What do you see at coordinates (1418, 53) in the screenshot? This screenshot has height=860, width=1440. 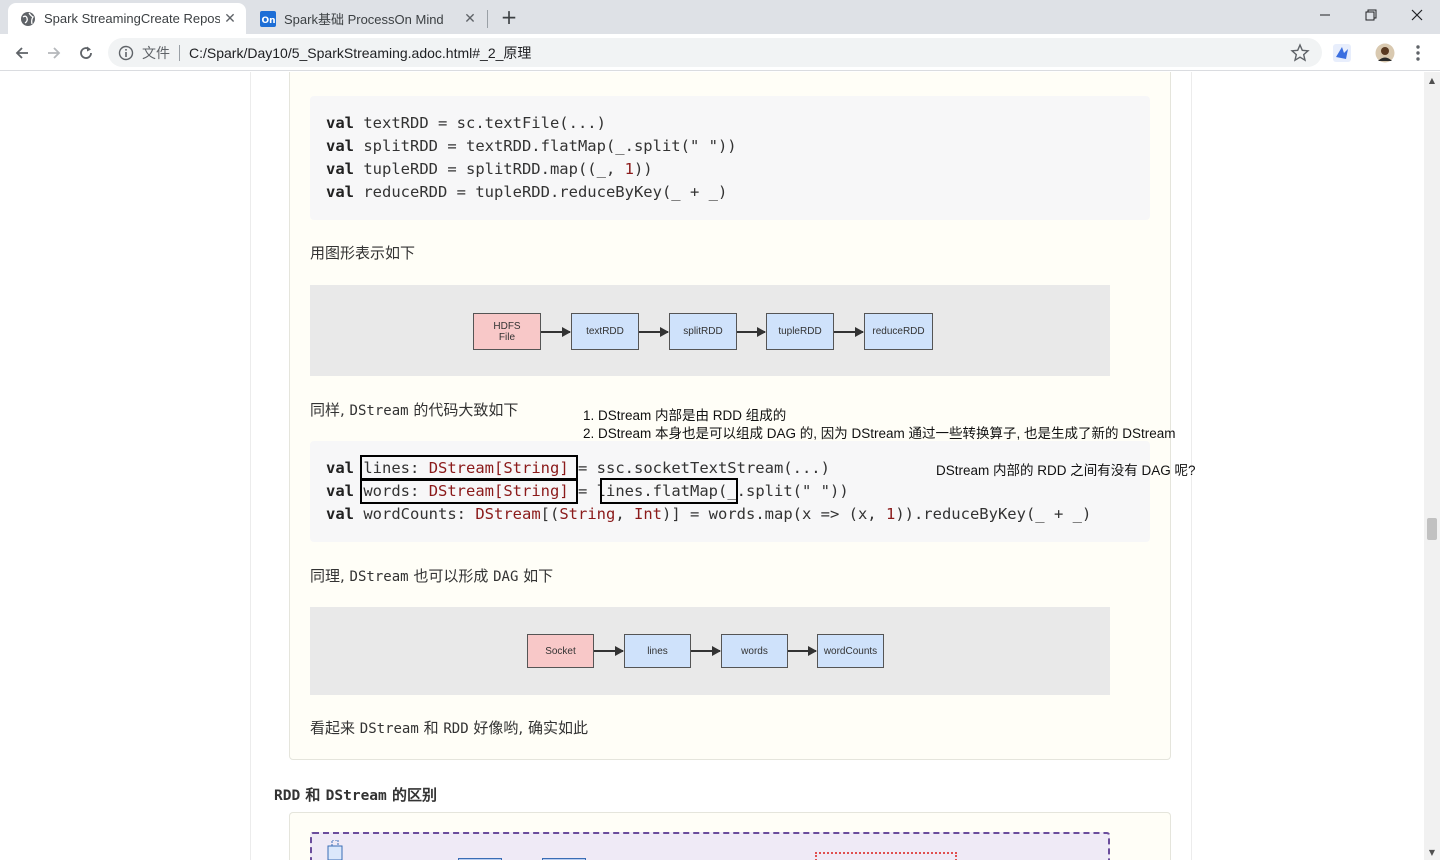 I see `menu-dots-icon` at bounding box center [1418, 53].